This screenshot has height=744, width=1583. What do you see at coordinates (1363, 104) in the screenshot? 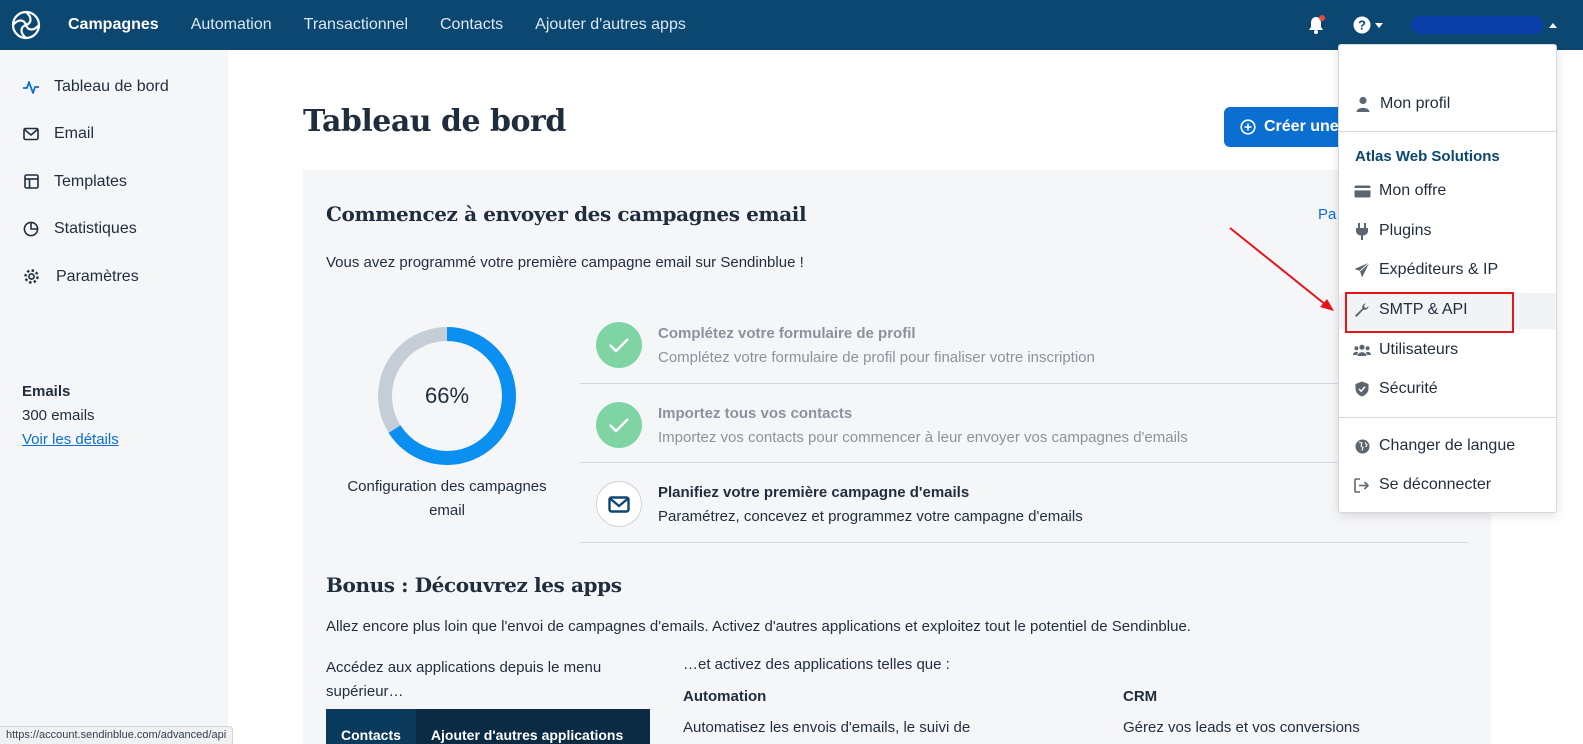
I see `user-icon` at bounding box center [1363, 104].